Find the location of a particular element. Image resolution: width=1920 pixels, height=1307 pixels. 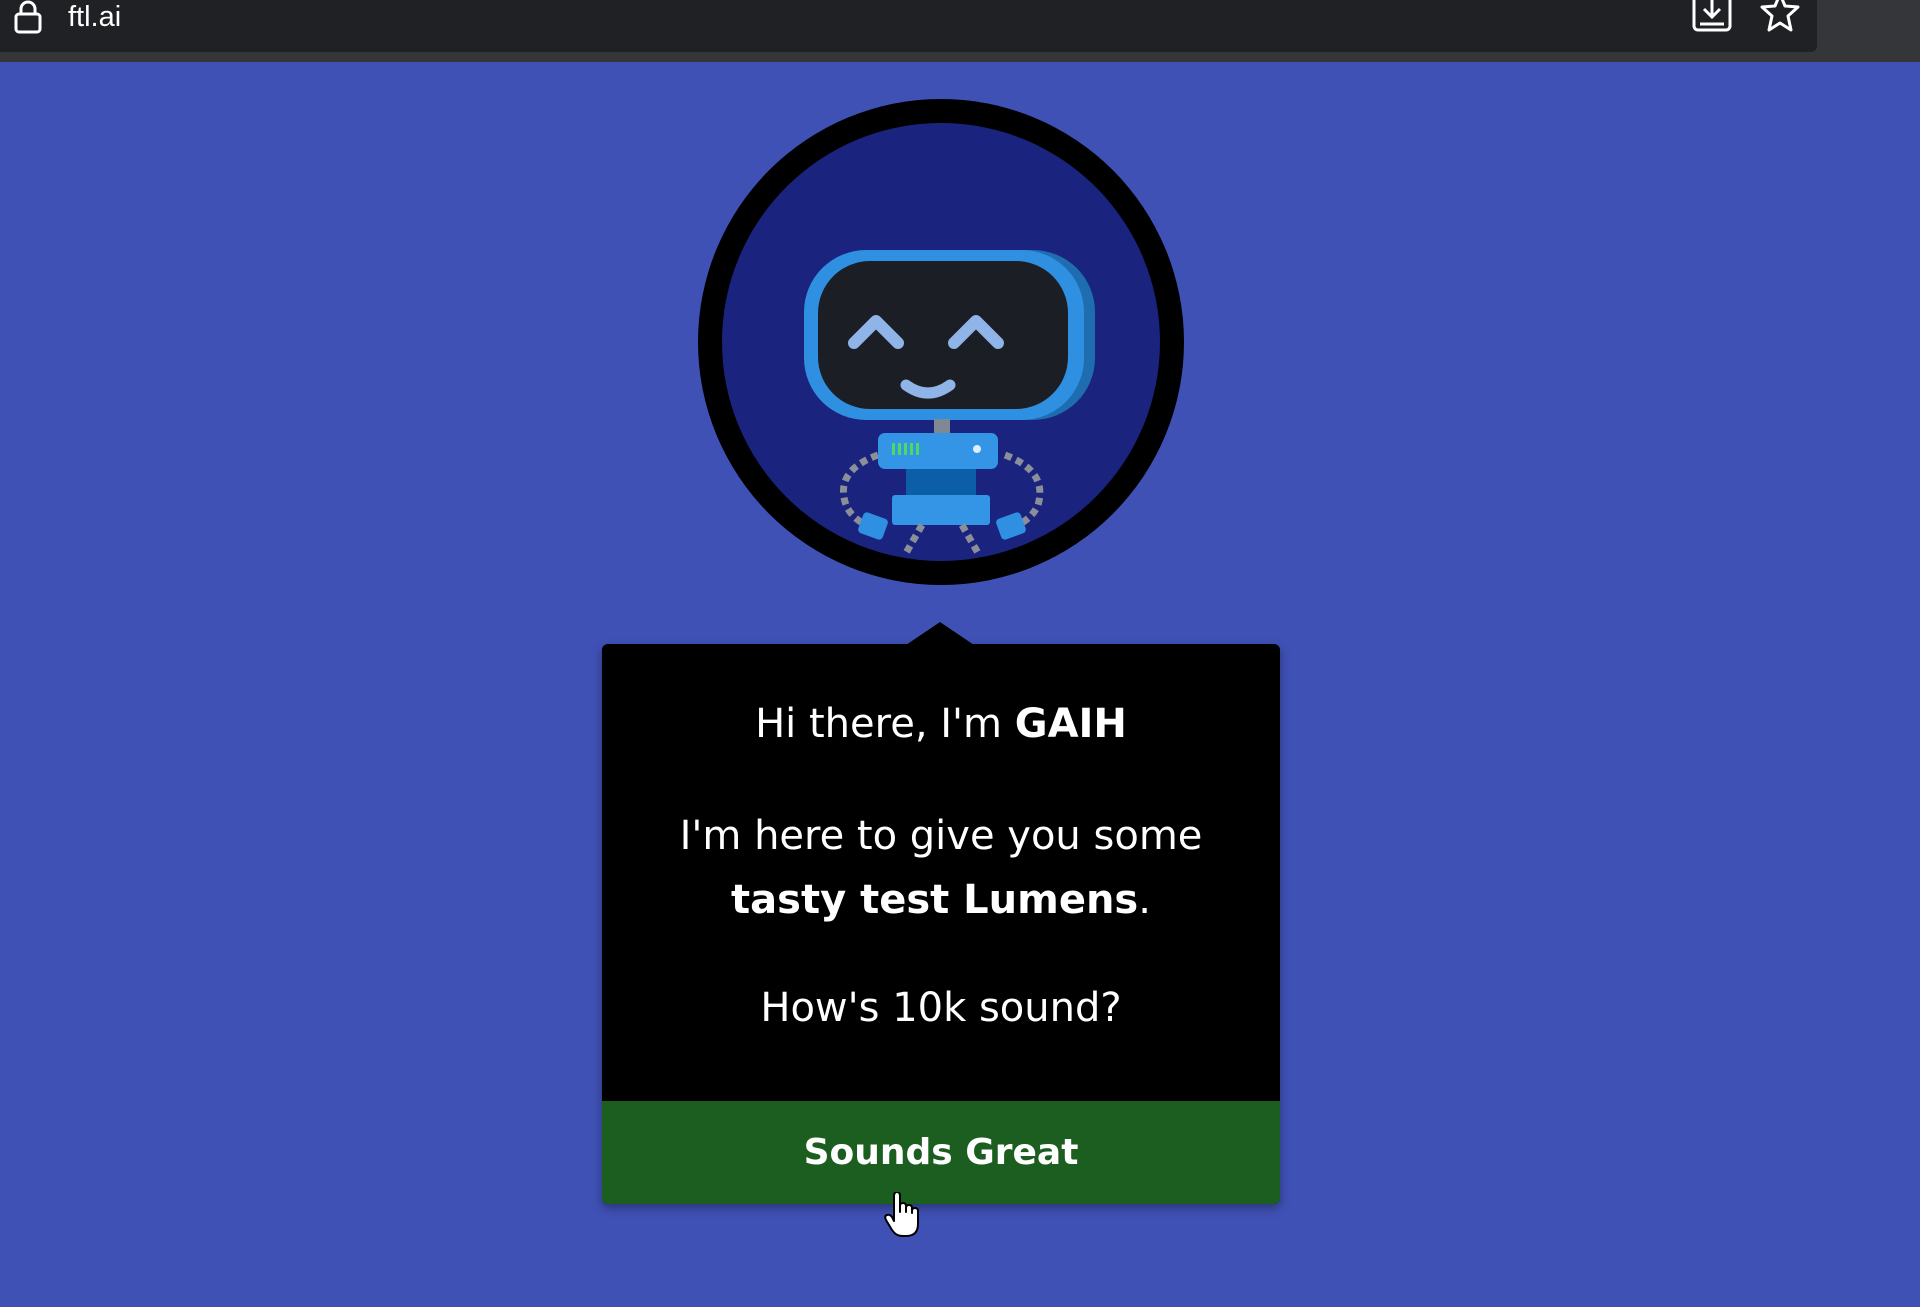

greeting-prefix: Hi there, I'm is located at coordinates (885, 724).